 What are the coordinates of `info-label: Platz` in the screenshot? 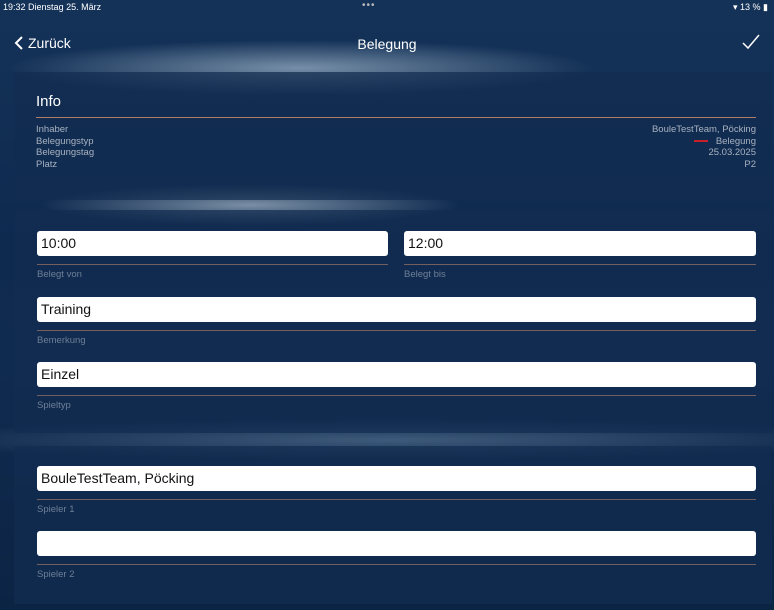 It's located at (47, 164).